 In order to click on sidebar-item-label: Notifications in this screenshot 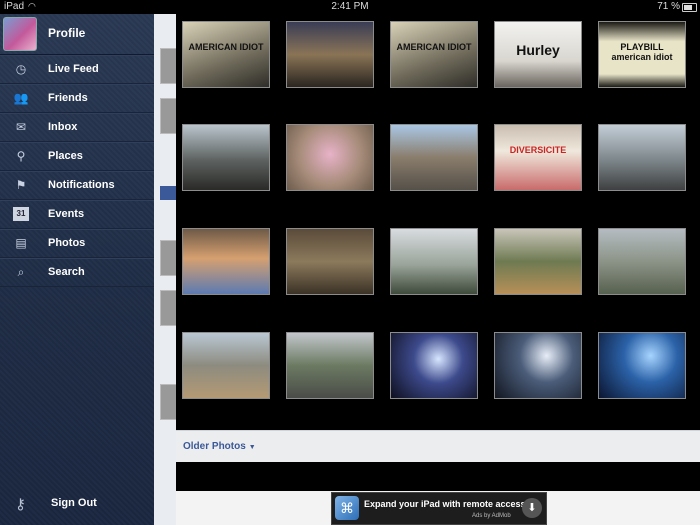, I will do `click(81, 185)`.